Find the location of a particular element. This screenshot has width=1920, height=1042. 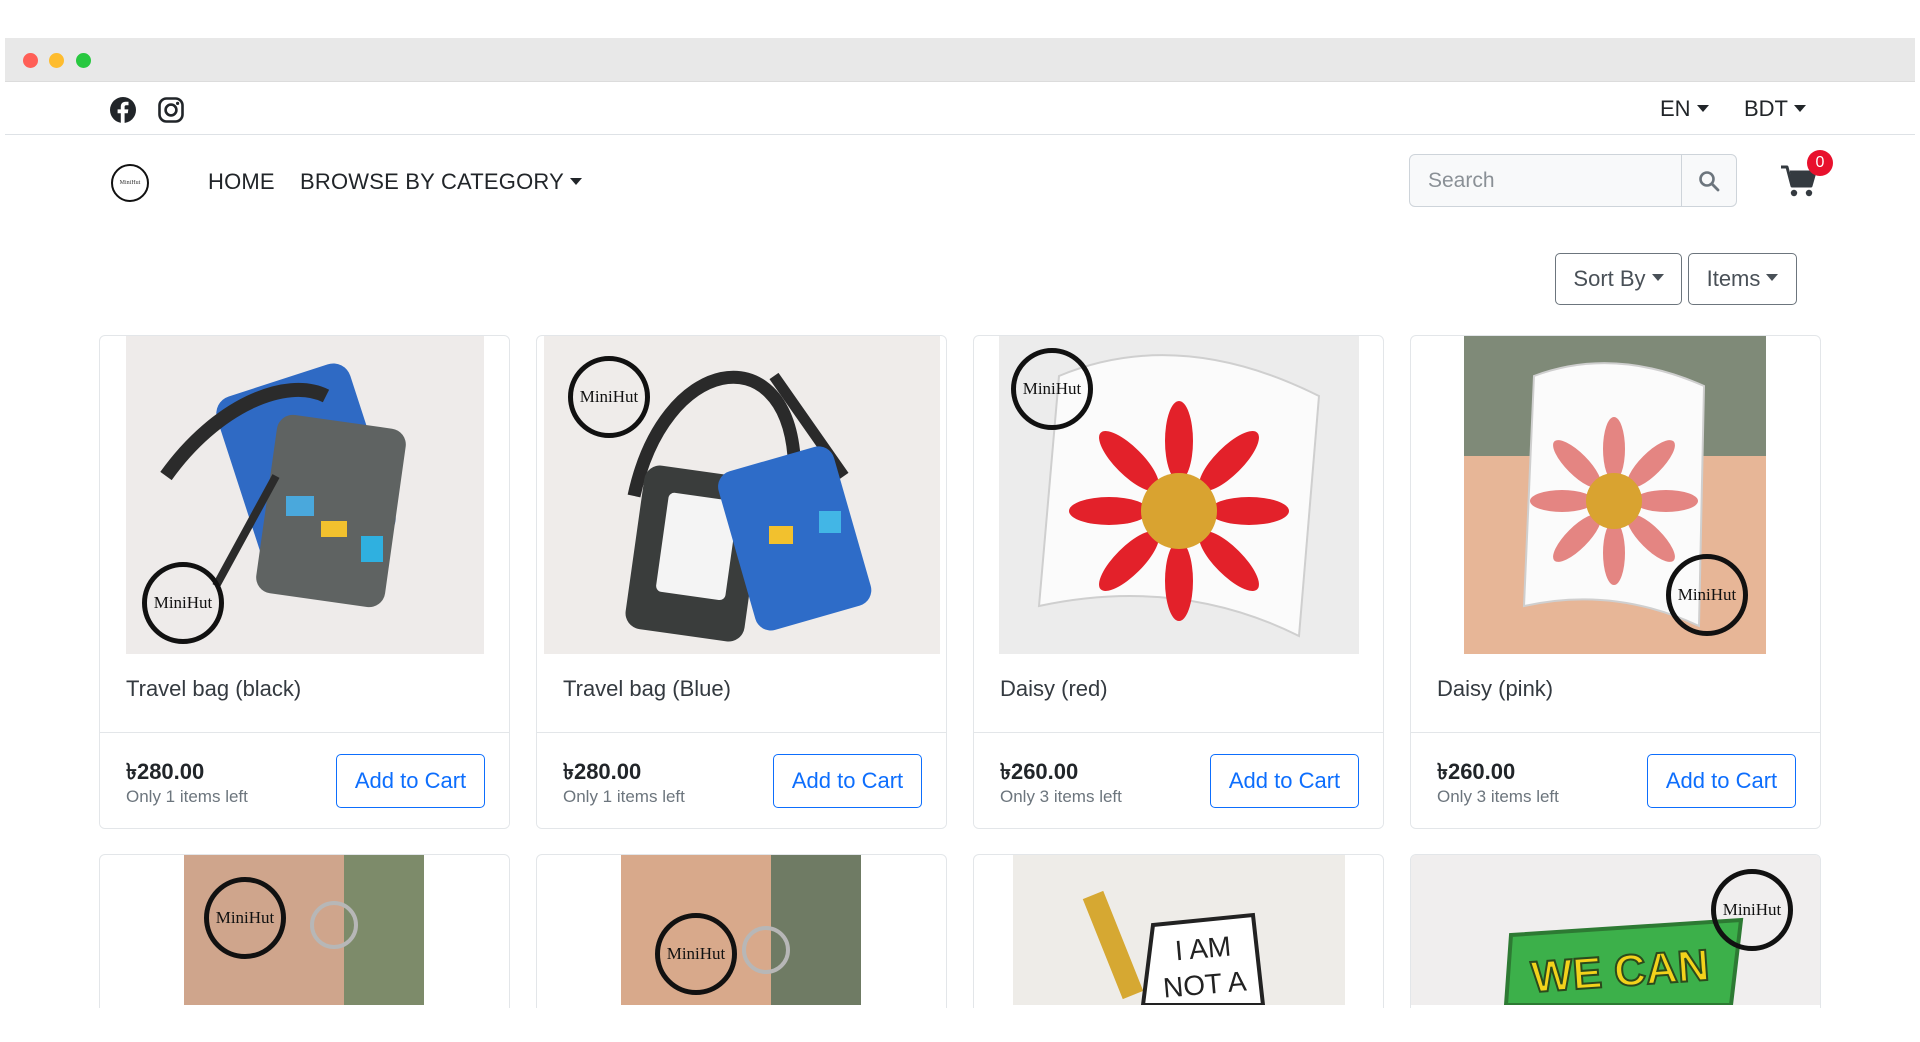

product-image: I AM NOT A is located at coordinates (1179, 930).